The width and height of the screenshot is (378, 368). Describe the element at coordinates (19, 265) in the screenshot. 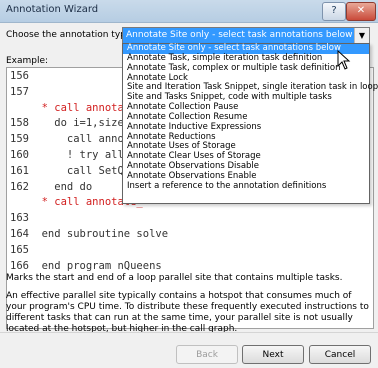

I see `code-line-number: 166` at that location.